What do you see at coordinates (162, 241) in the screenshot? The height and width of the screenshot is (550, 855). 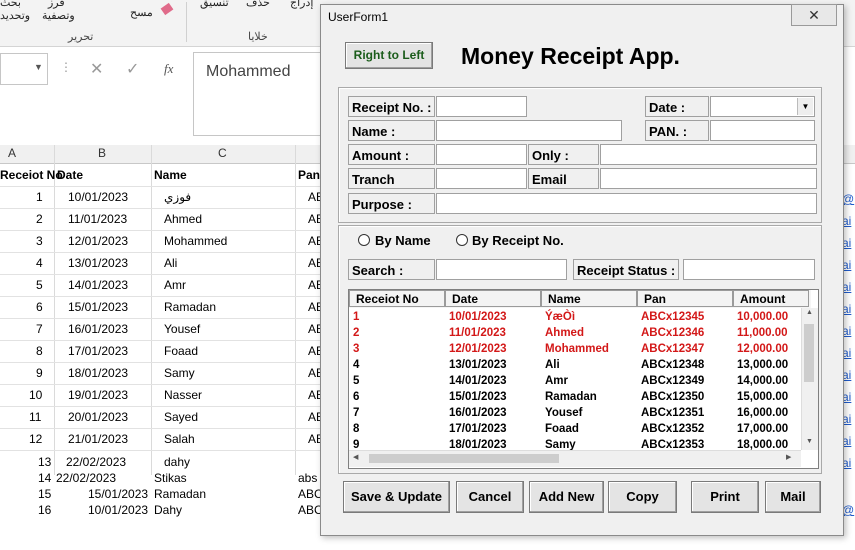 I see `table-row: 3 12/01/2023 Mohammed AB` at bounding box center [162, 241].